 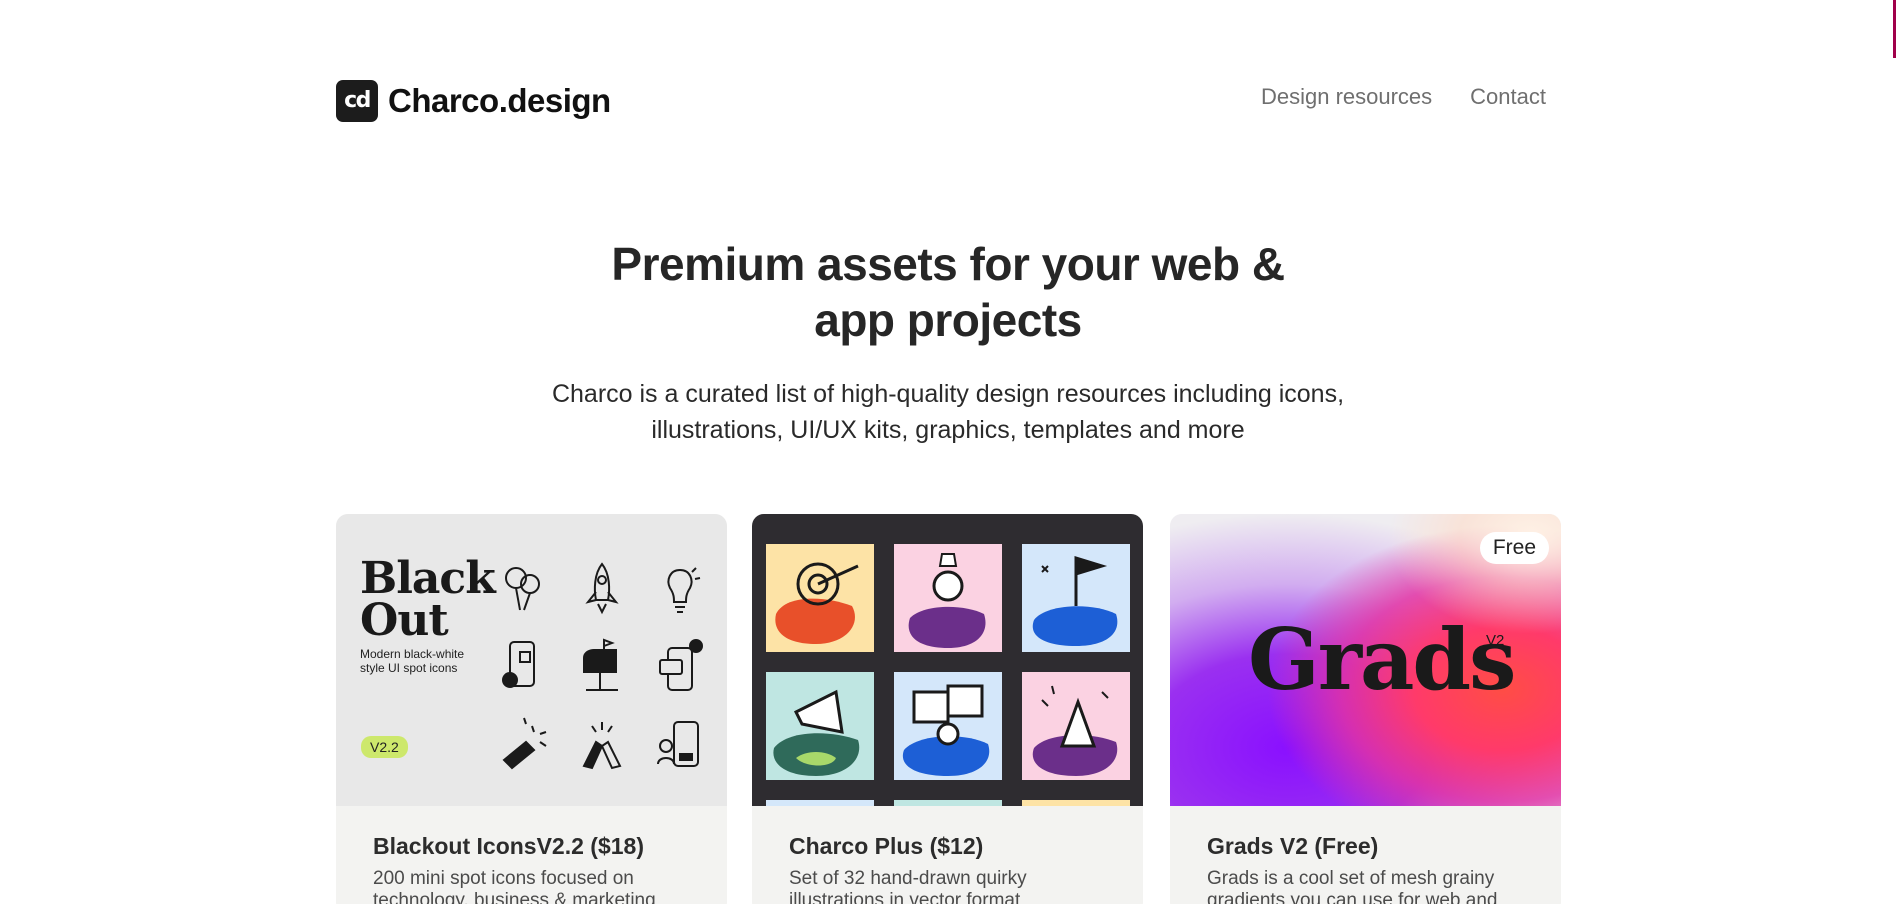 I want to click on main-nav: Design resources Contact, so click(x=1403, y=97).